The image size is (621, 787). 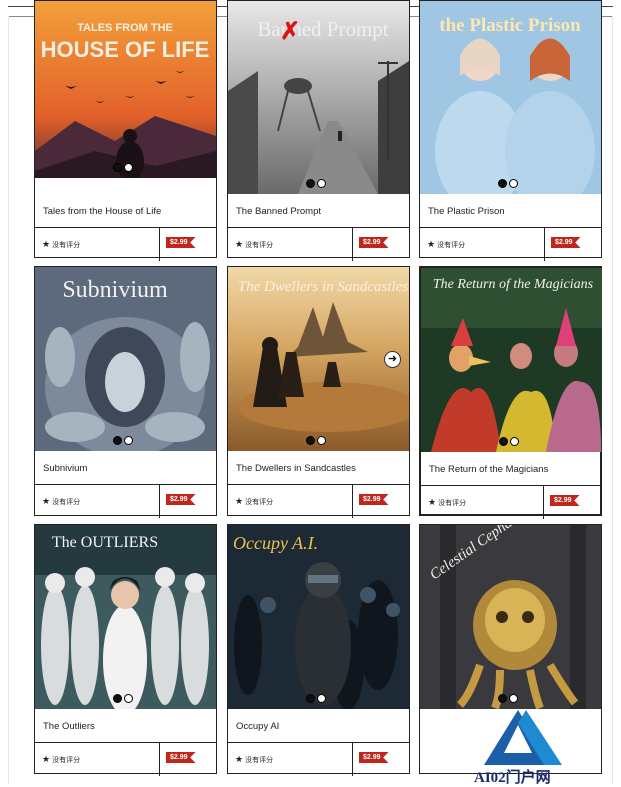 What do you see at coordinates (510, 97) in the screenshot?
I see `product-image: the Plastic Prison` at bounding box center [510, 97].